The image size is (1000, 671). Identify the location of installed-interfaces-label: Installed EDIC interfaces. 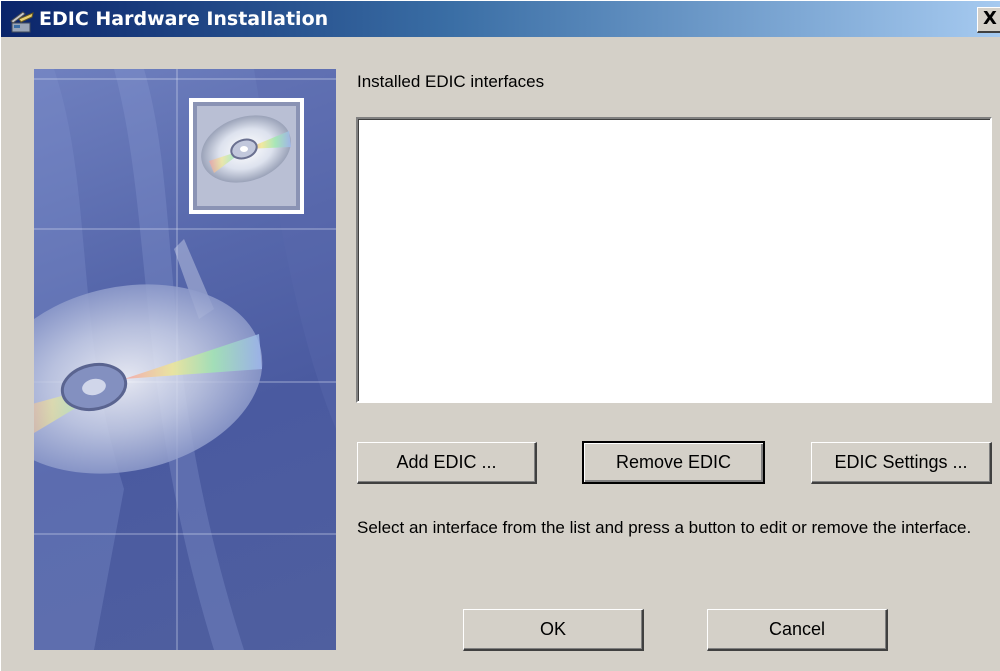
(451, 81).